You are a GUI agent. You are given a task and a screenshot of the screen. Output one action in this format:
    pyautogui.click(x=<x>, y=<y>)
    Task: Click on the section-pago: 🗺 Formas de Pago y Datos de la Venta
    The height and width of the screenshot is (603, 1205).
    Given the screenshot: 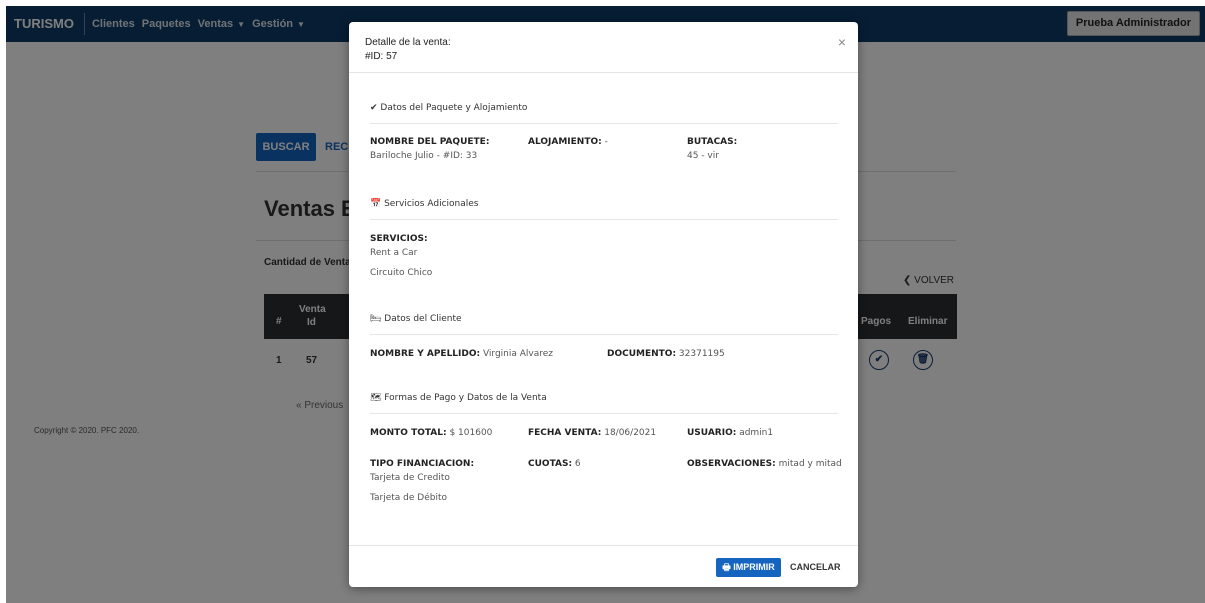 What is the action you would take?
    pyautogui.click(x=458, y=398)
    